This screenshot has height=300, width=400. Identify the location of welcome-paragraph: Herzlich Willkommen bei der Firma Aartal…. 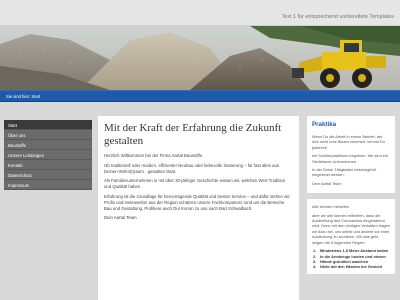
(154, 155).